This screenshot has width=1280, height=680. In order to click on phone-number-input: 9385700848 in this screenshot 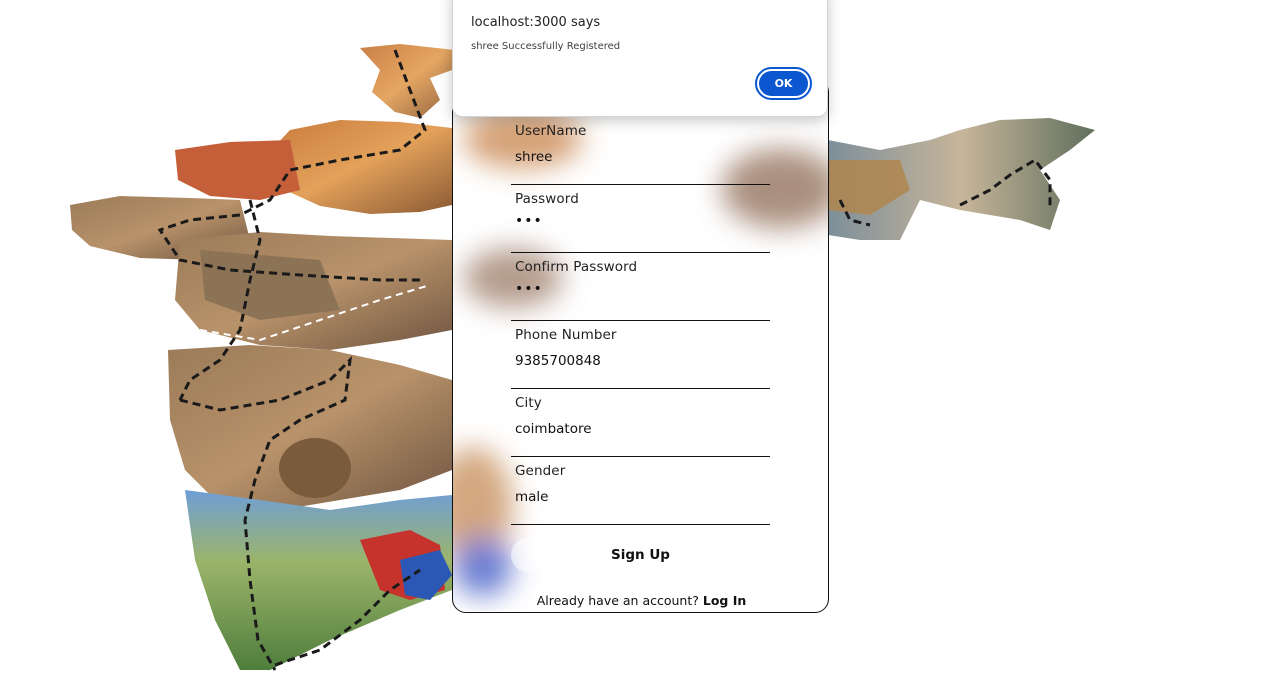, I will do `click(640, 361)`.